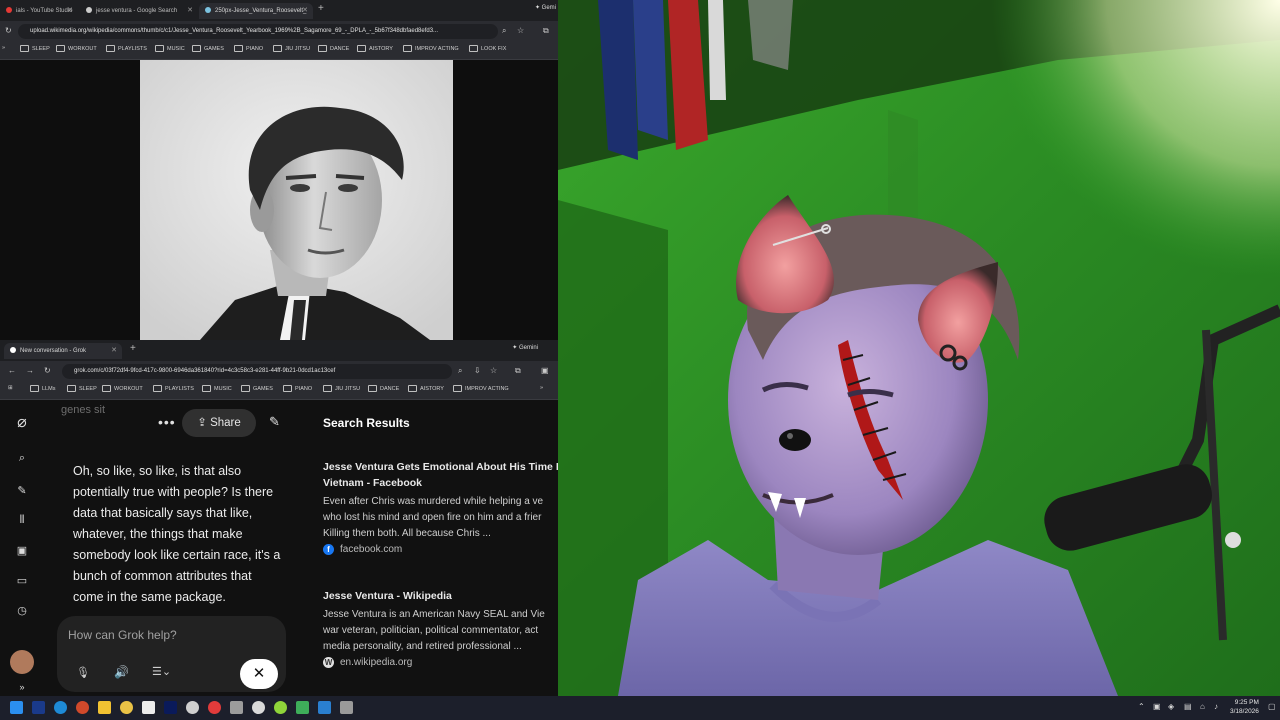 The image size is (1280, 720). What do you see at coordinates (22, 580) in the screenshot?
I see `projects-icon: ▭` at bounding box center [22, 580].